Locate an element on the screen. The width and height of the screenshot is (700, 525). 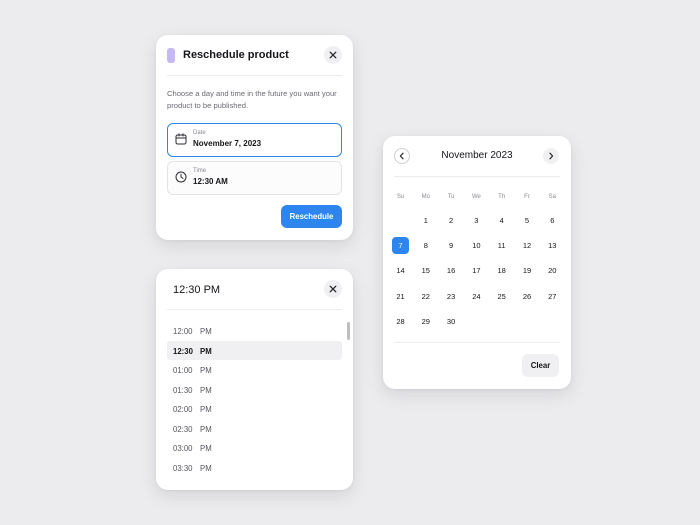
week-row: 7 8 9 10 11 12 13 is located at coordinates (478, 247).